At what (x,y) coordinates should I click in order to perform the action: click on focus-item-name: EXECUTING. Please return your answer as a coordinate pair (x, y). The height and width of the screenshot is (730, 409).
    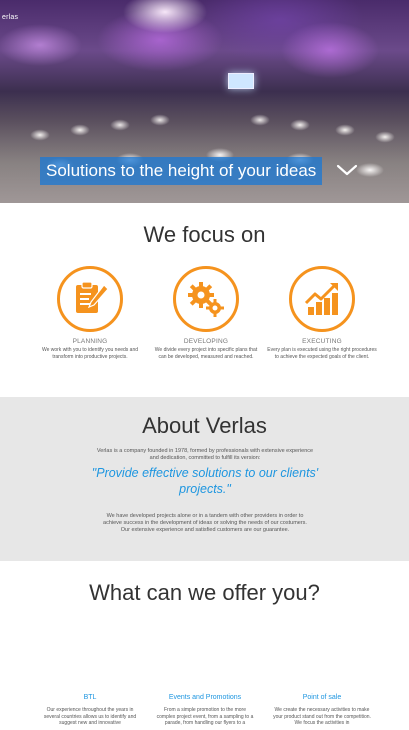
    Looking at the image, I should click on (322, 341).